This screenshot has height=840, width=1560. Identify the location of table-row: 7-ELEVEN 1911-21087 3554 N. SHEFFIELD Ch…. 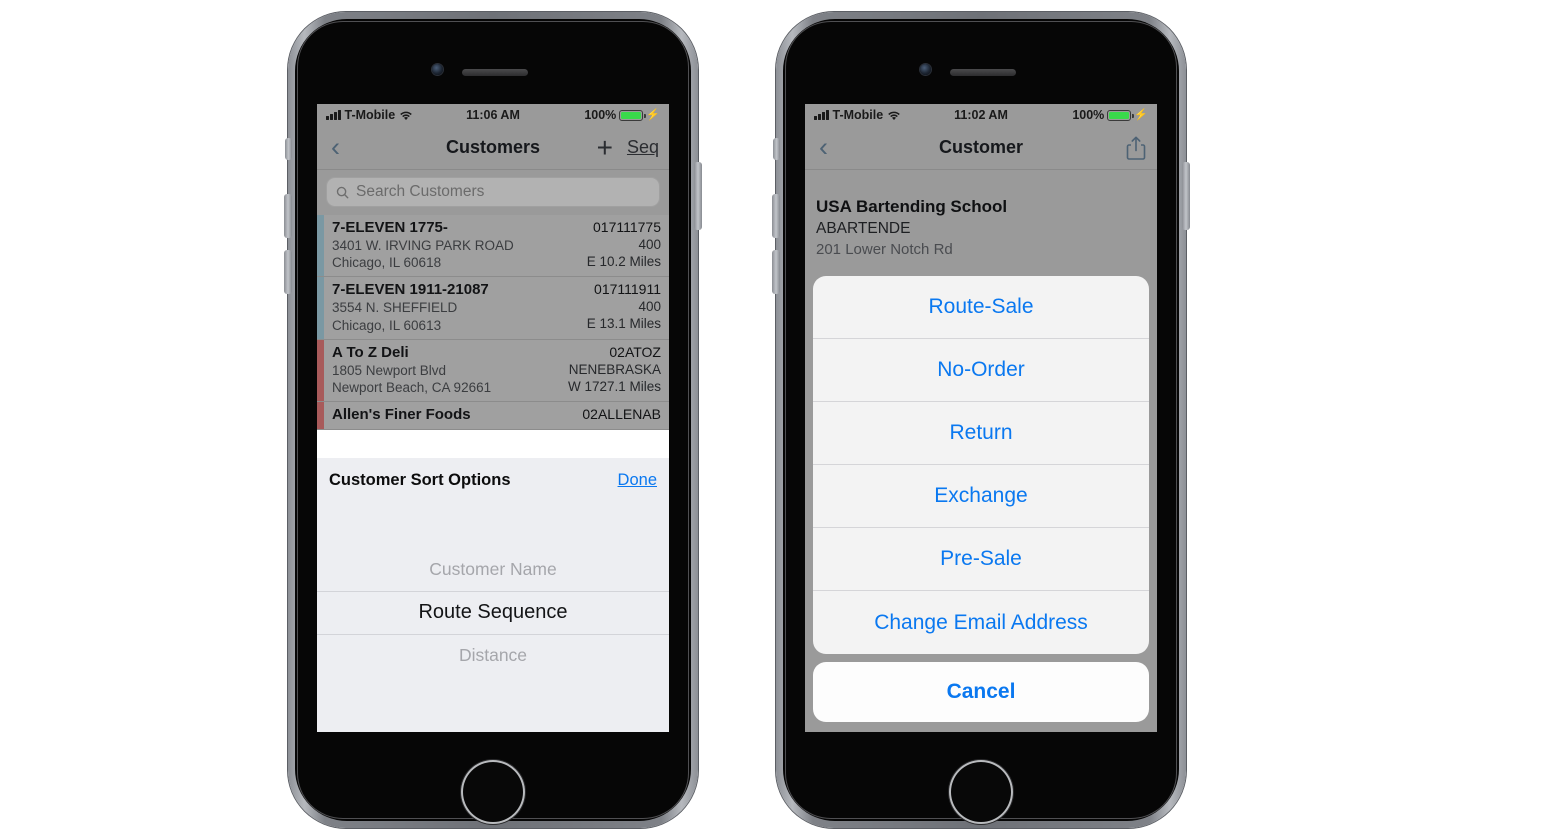
(493, 308).